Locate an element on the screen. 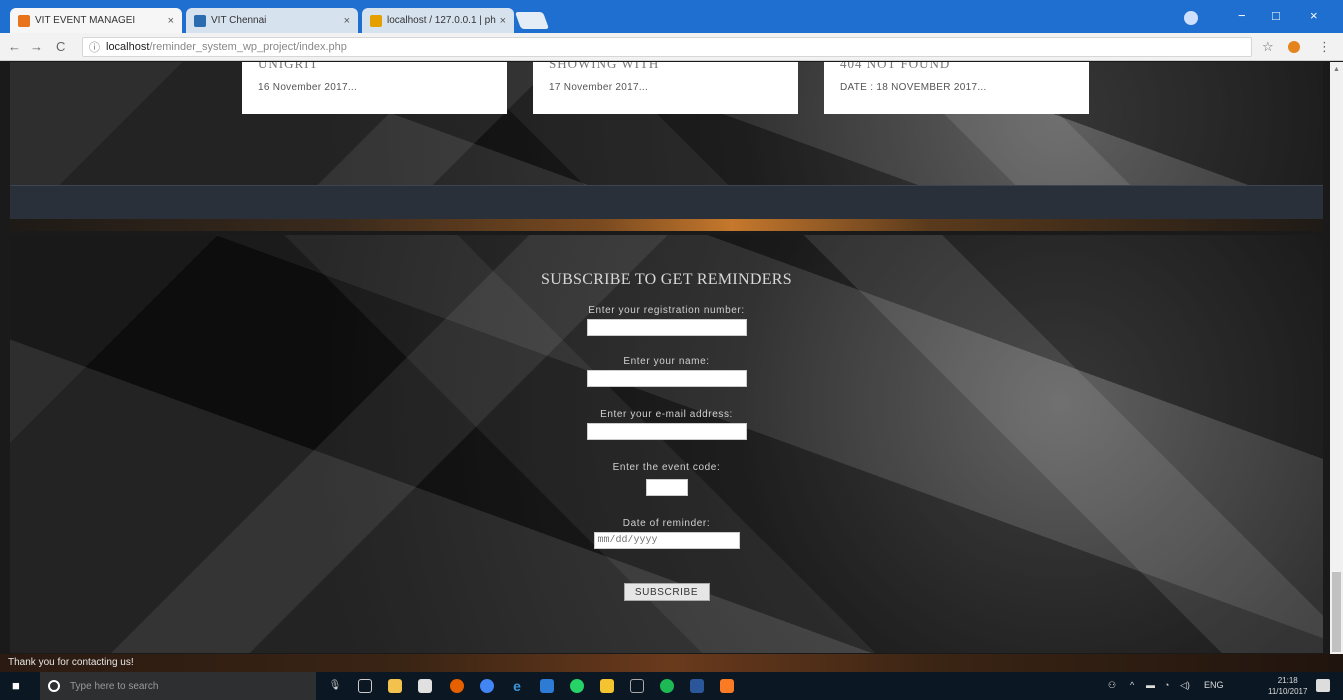  language-indicator: ENG is located at coordinates (1214, 685).